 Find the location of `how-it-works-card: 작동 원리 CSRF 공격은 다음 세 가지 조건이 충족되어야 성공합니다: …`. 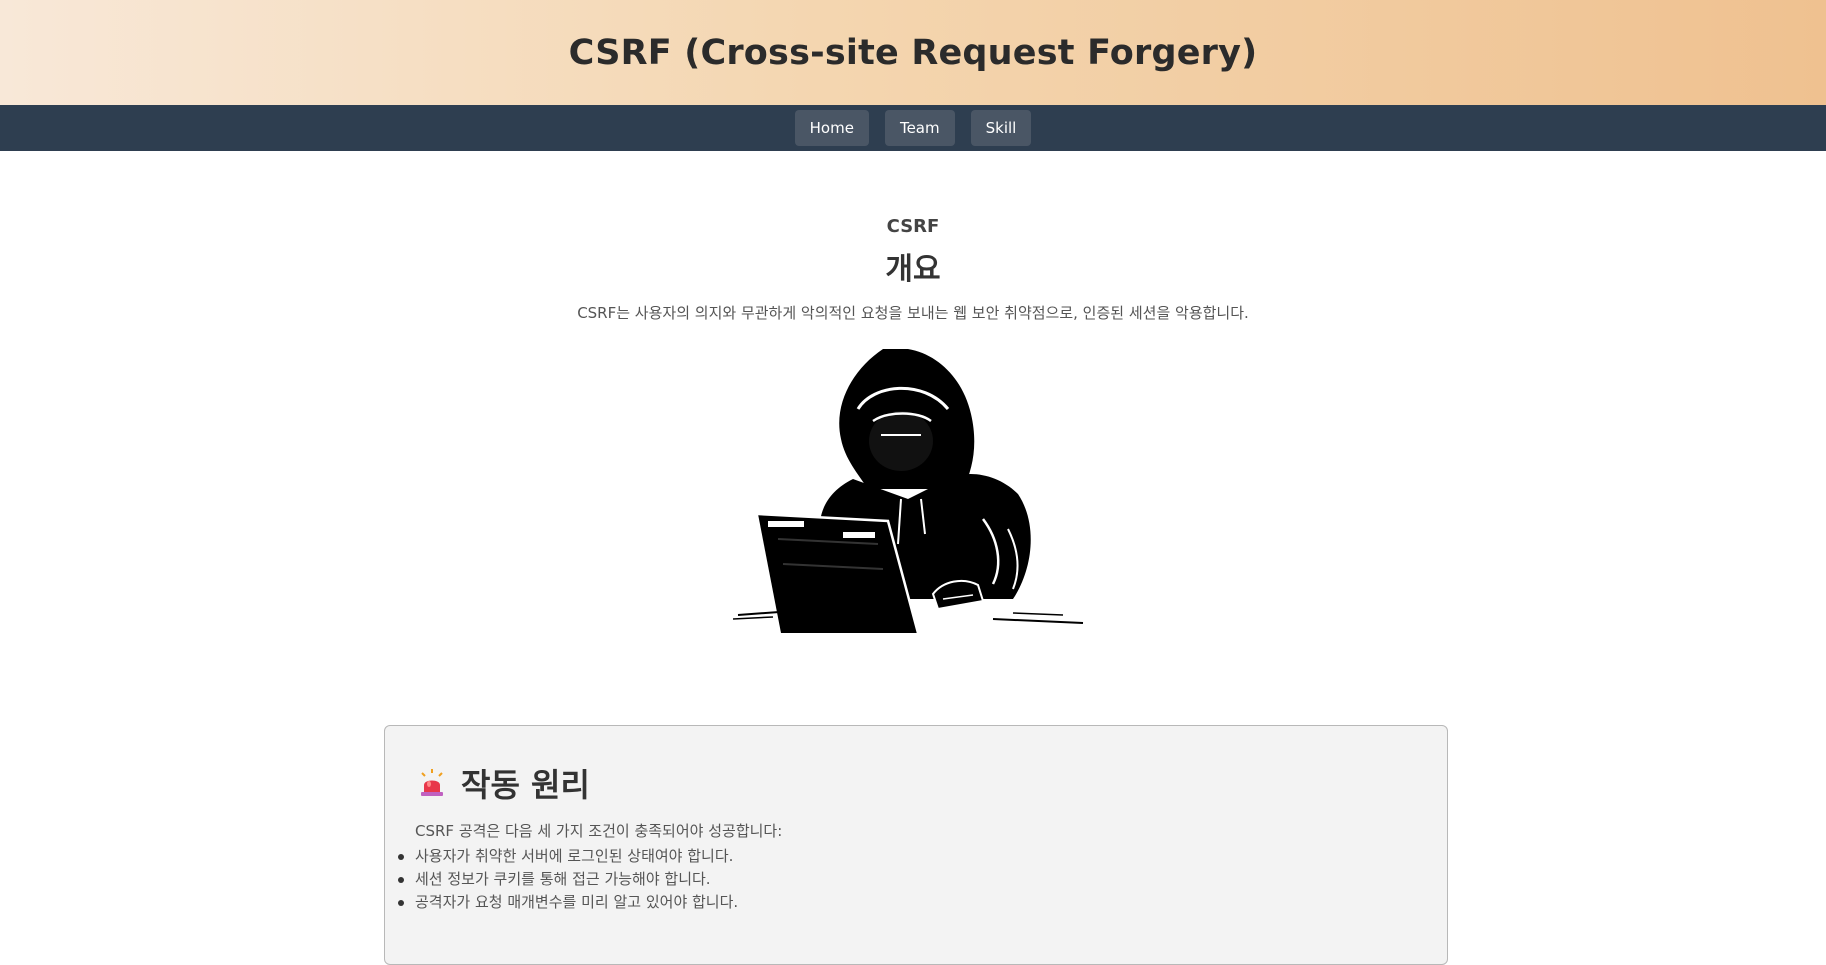

how-it-works-card: 작동 원리 CSRF 공격은 다음 세 가지 조건이 충족되어야 성공합니다: … is located at coordinates (916, 845).